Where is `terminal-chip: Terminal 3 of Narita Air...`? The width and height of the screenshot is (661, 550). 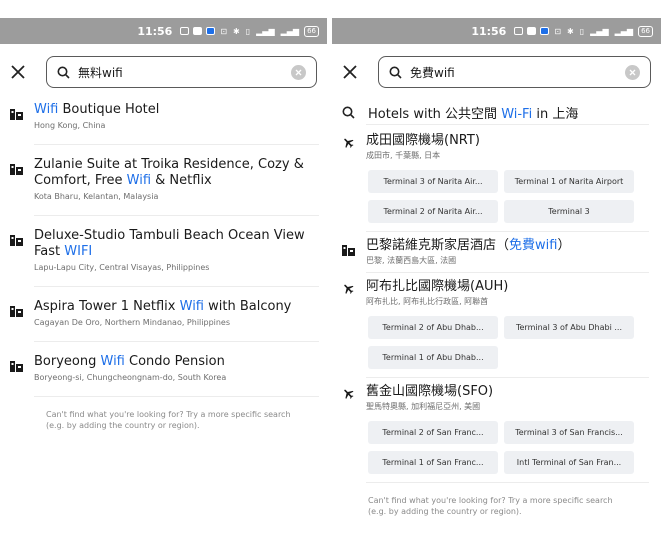
terminal-chip: Terminal 3 of Narita Air... is located at coordinates (433, 181).